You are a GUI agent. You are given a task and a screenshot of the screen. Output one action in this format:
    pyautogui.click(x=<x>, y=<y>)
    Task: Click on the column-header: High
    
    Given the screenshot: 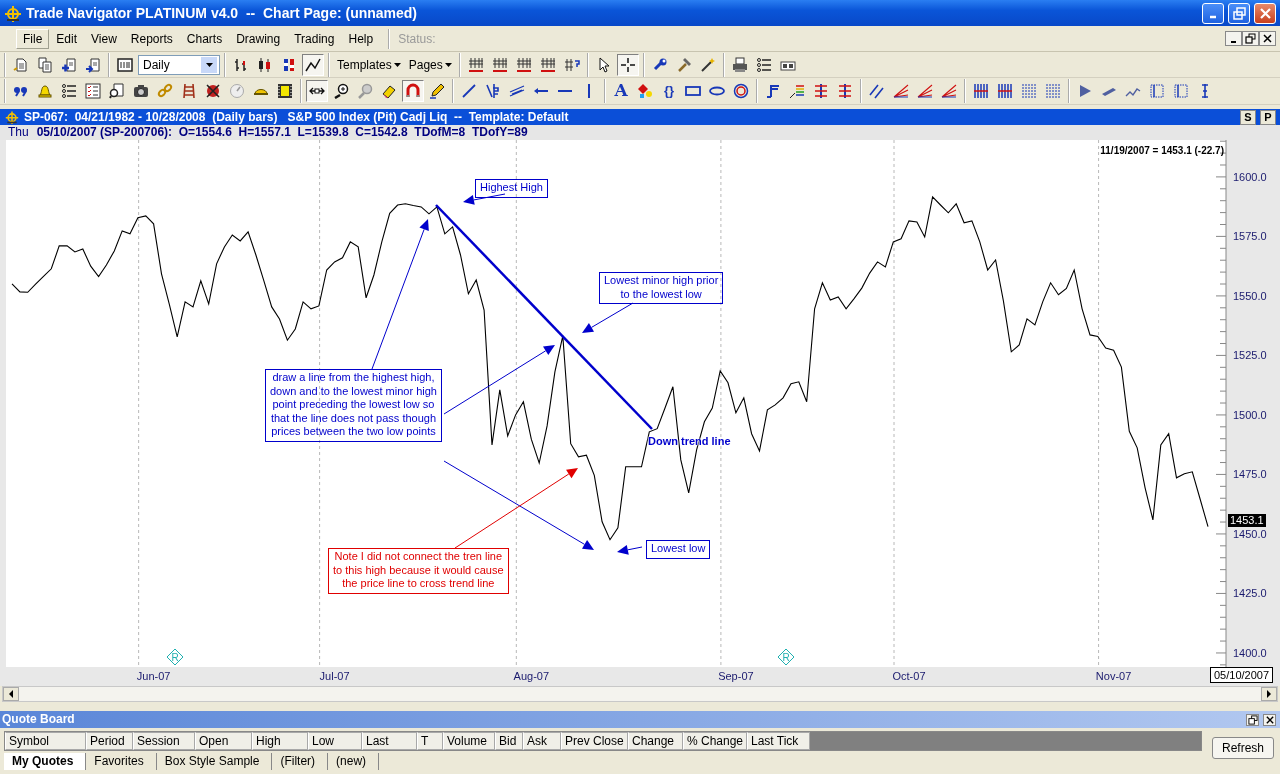 What is the action you would take?
    pyautogui.click(x=280, y=741)
    